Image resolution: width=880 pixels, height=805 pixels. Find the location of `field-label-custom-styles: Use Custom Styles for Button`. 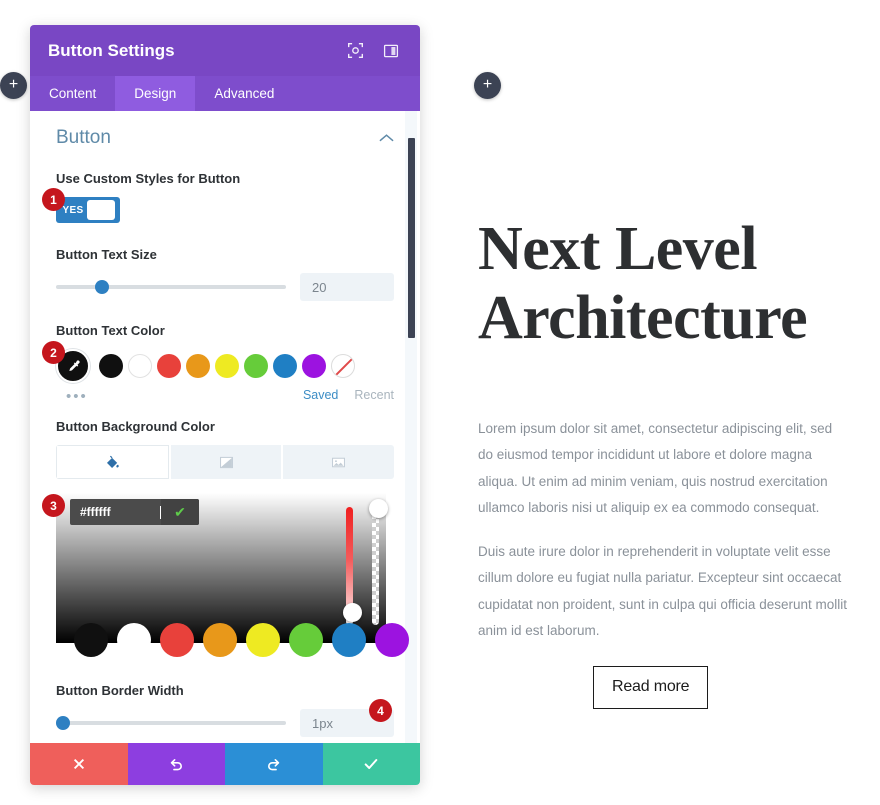

field-label-custom-styles: Use Custom Styles for Button is located at coordinates (148, 178).